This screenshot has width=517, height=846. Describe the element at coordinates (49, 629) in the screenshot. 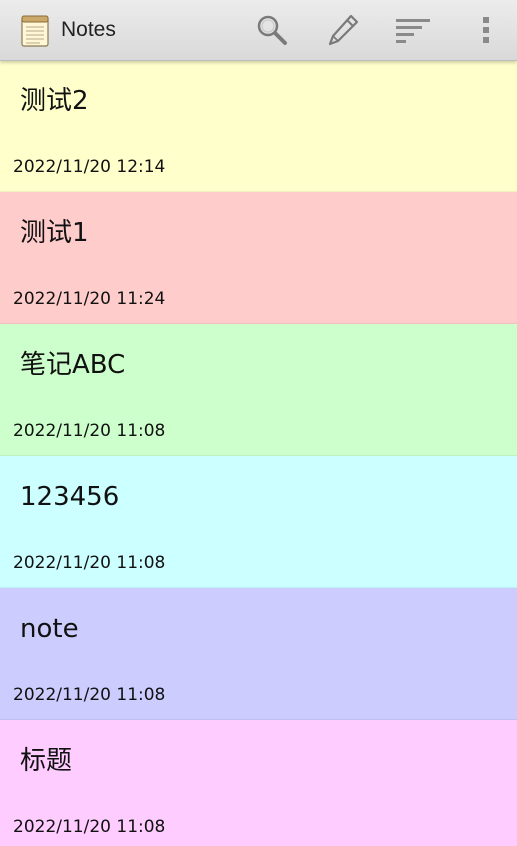

I see `note-title: note` at that location.